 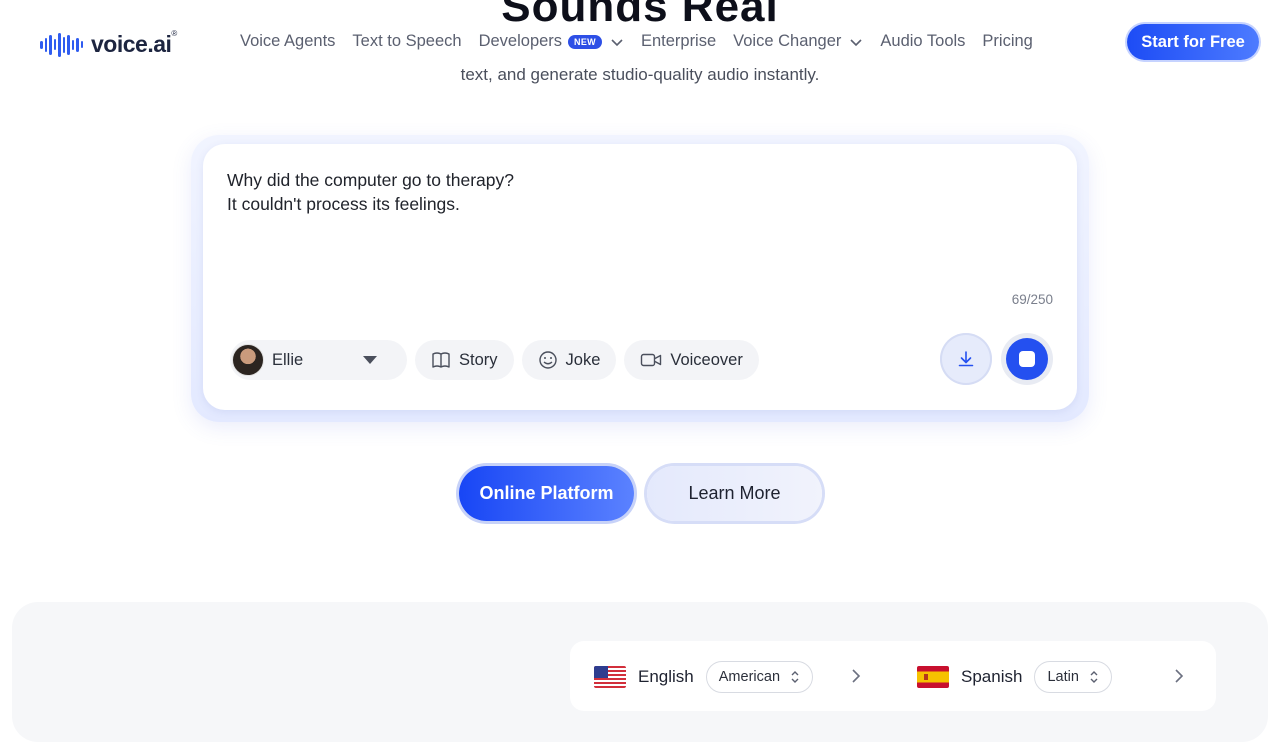 I want to click on learn-more-button: Learn More, so click(x=734, y=493).